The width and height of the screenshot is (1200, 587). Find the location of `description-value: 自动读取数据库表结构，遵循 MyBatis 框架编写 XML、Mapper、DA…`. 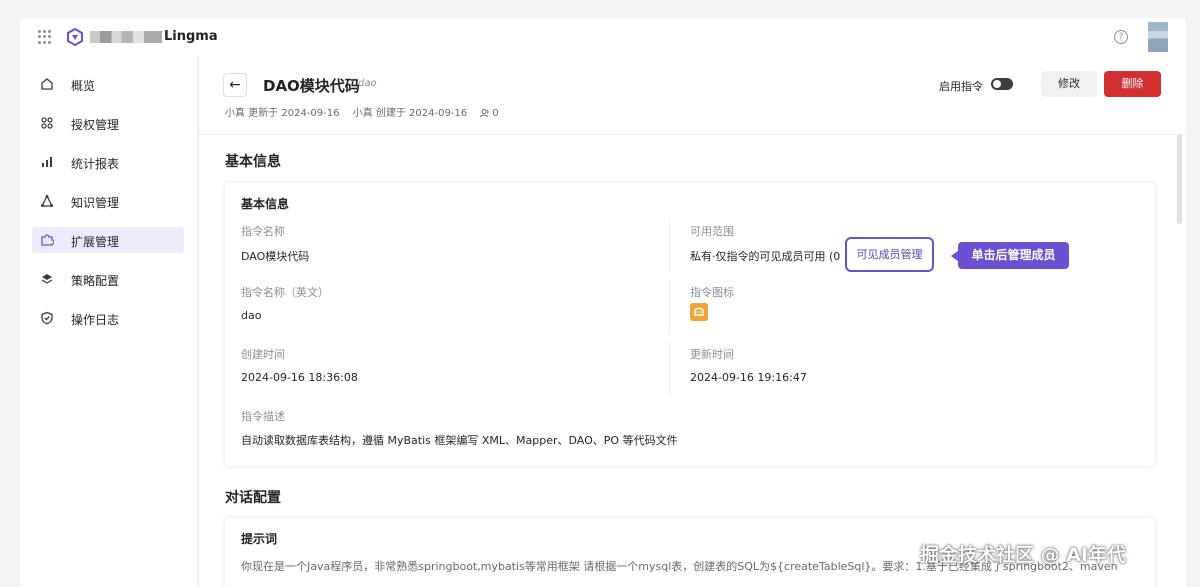

description-value: 自动读取数据库表结构，遵循 MyBatis 框架编写 XML、Mapper、DA… is located at coordinates (459, 440).